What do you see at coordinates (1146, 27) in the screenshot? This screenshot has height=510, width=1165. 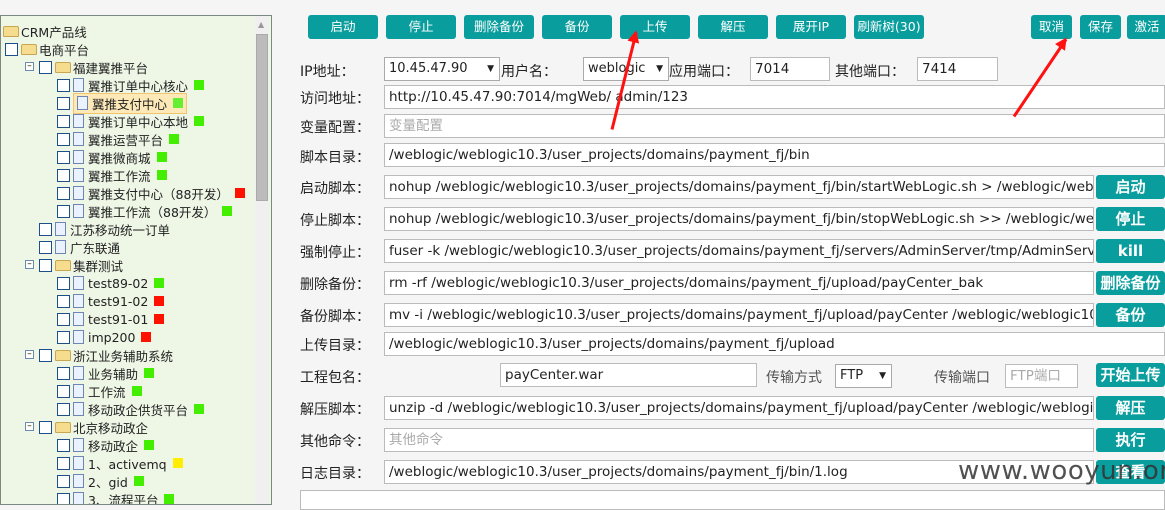 I see `toolbar-button: 激活` at bounding box center [1146, 27].